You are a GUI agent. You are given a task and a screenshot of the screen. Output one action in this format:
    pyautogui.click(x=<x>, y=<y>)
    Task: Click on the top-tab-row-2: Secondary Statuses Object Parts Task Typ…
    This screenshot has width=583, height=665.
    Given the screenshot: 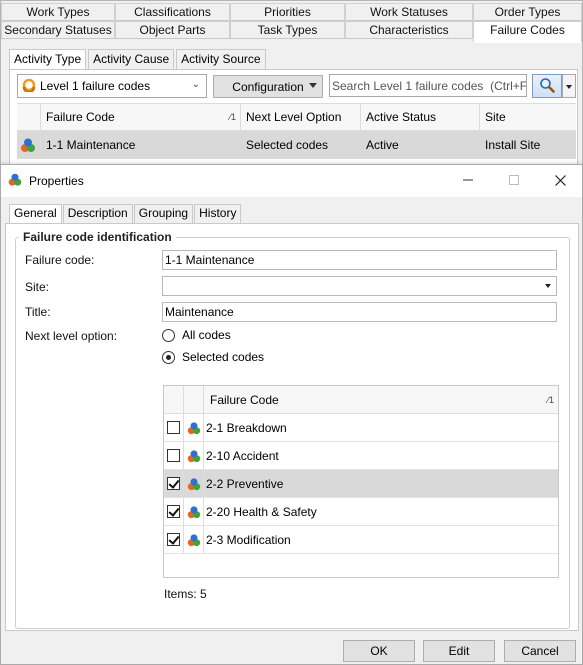 What is the action you would take?
    pyautogui.click(x=291, y=32)
    